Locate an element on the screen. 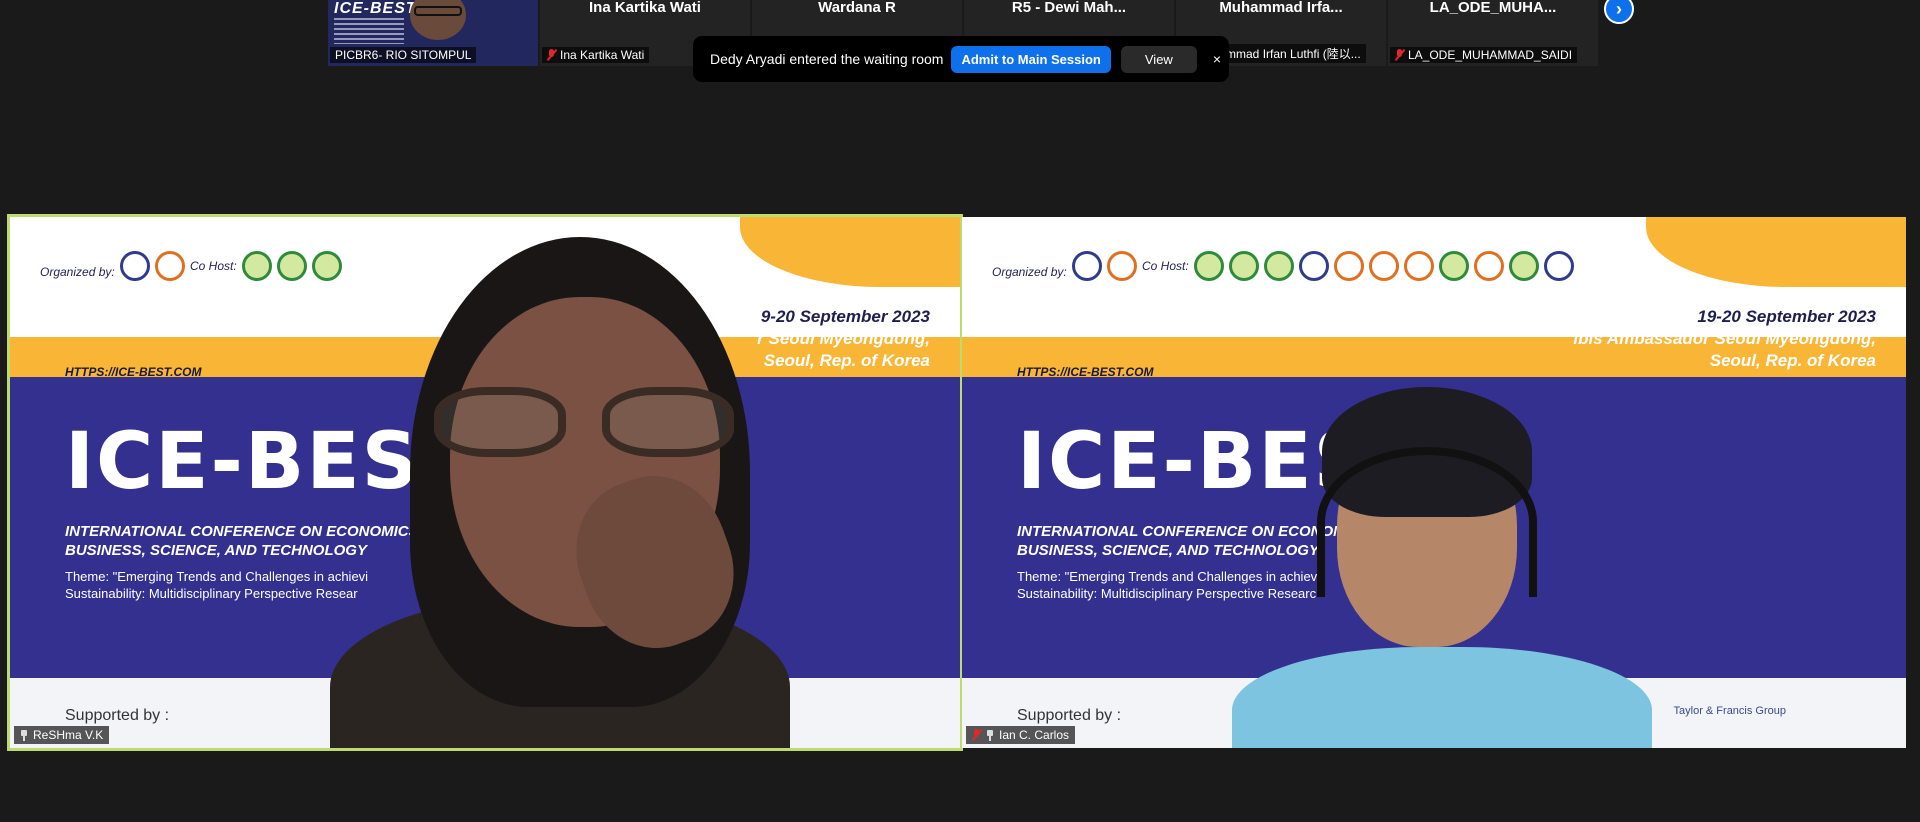  participant-name-tag: ReSHma V.K is located at coordinates (62, 735).